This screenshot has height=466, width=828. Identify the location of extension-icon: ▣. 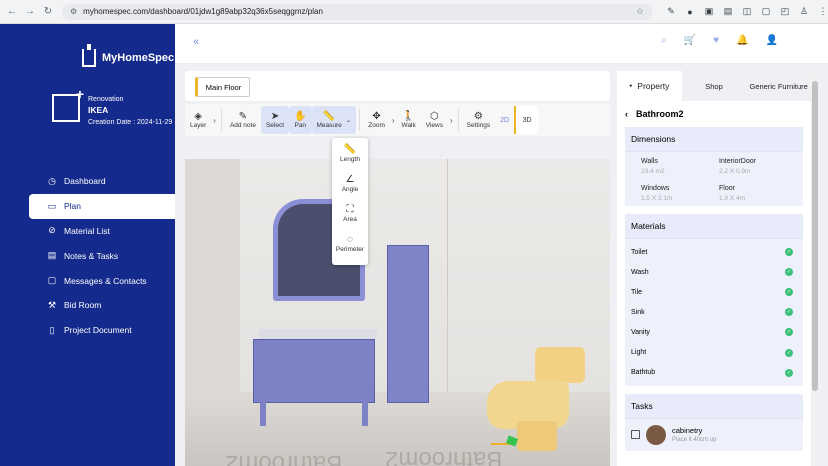
(709, 11).